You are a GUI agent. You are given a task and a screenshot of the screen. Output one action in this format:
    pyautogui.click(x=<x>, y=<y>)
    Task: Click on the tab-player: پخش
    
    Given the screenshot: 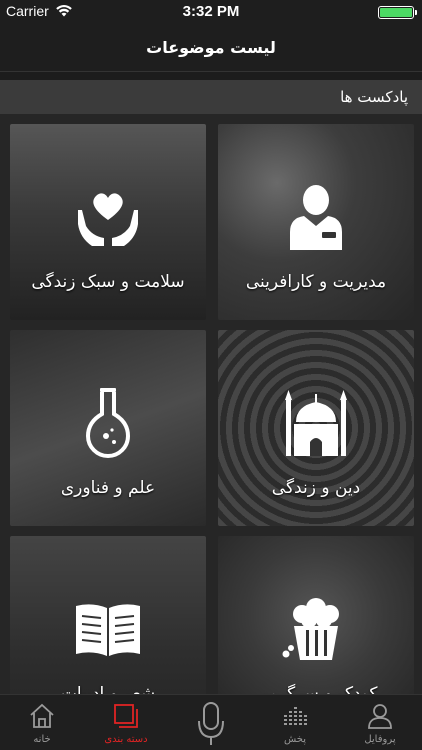 What is the action you would take?
    pyautogui.click(x=295, y=722)
    